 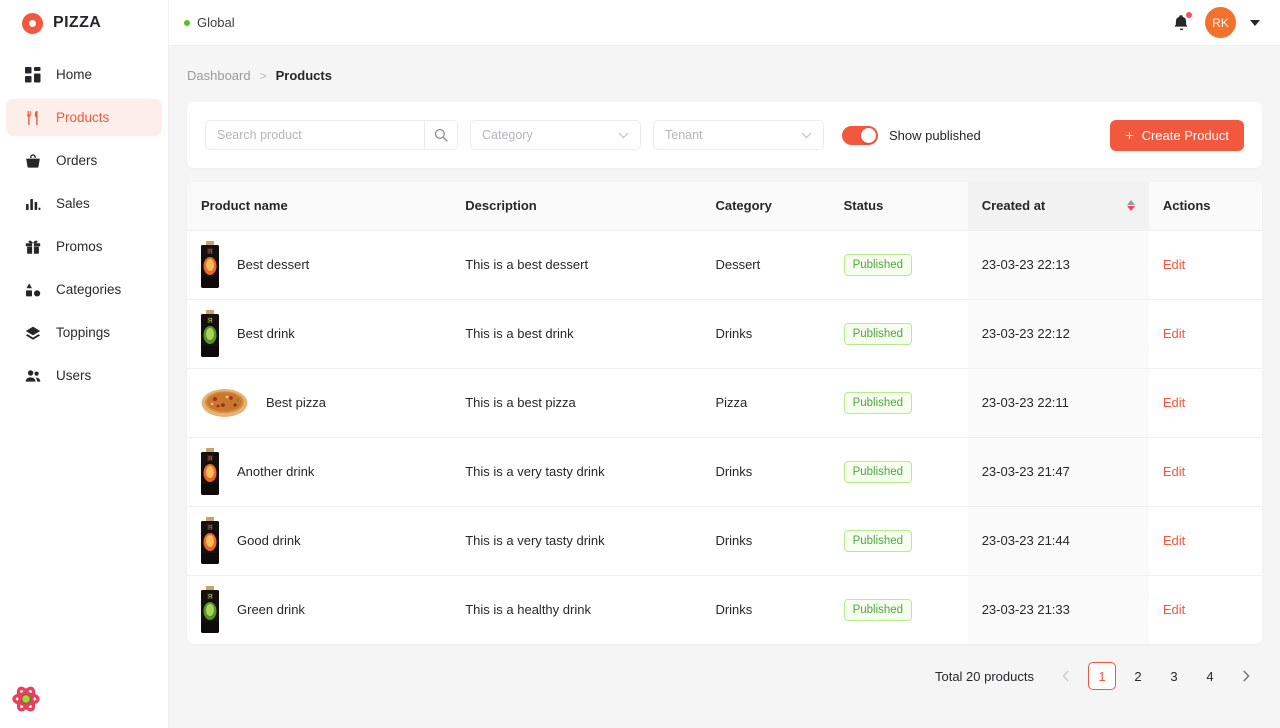 What do you see at coordinates (276, 471) in the screenshot?
I see `product-name-text: Another drink` at bounding box center [276, 471].